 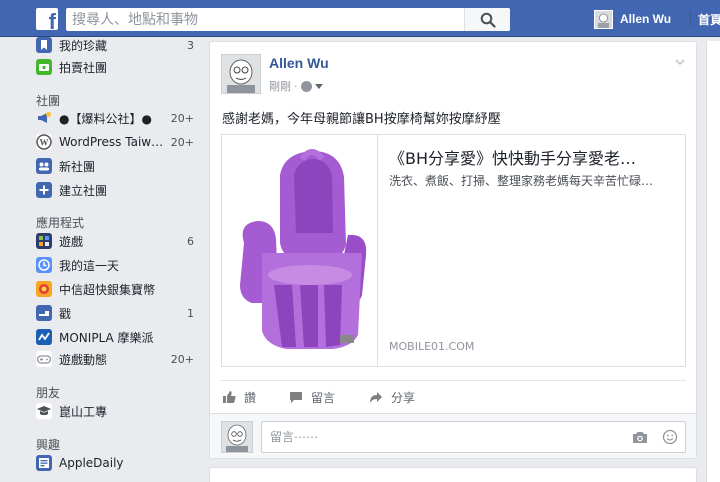 I want to click on link-preview-domain: MOBILE01.COM, so click(x=432, y=346).